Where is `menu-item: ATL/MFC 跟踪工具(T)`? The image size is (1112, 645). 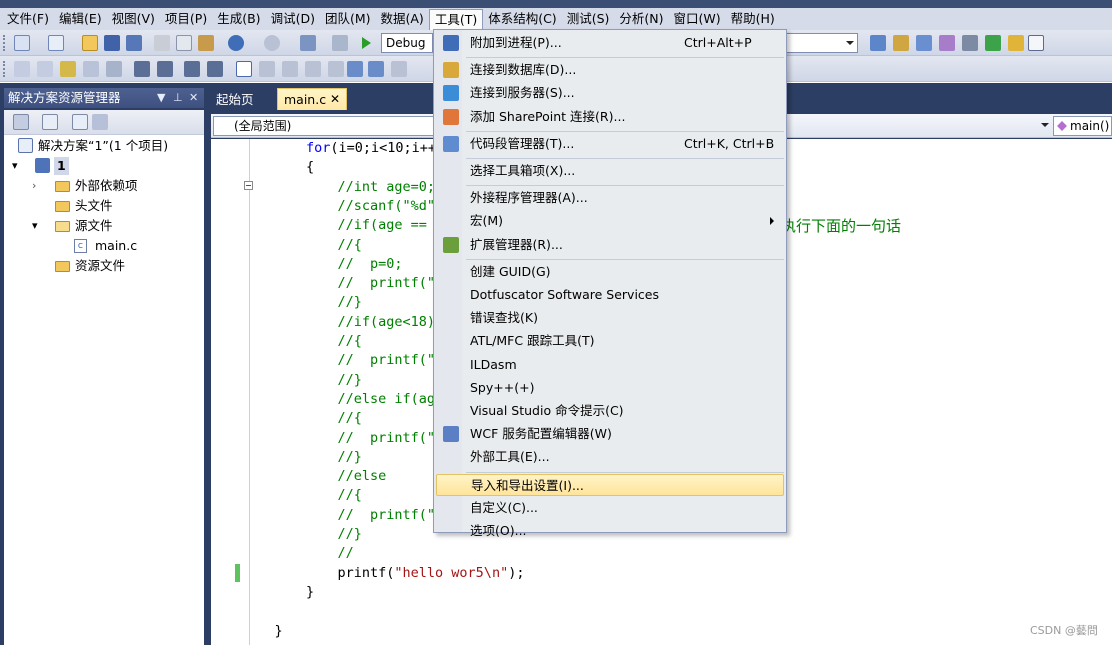
menu-item: ATL/MFC 跟踪工具(T) is located at coordinates (610, 341).